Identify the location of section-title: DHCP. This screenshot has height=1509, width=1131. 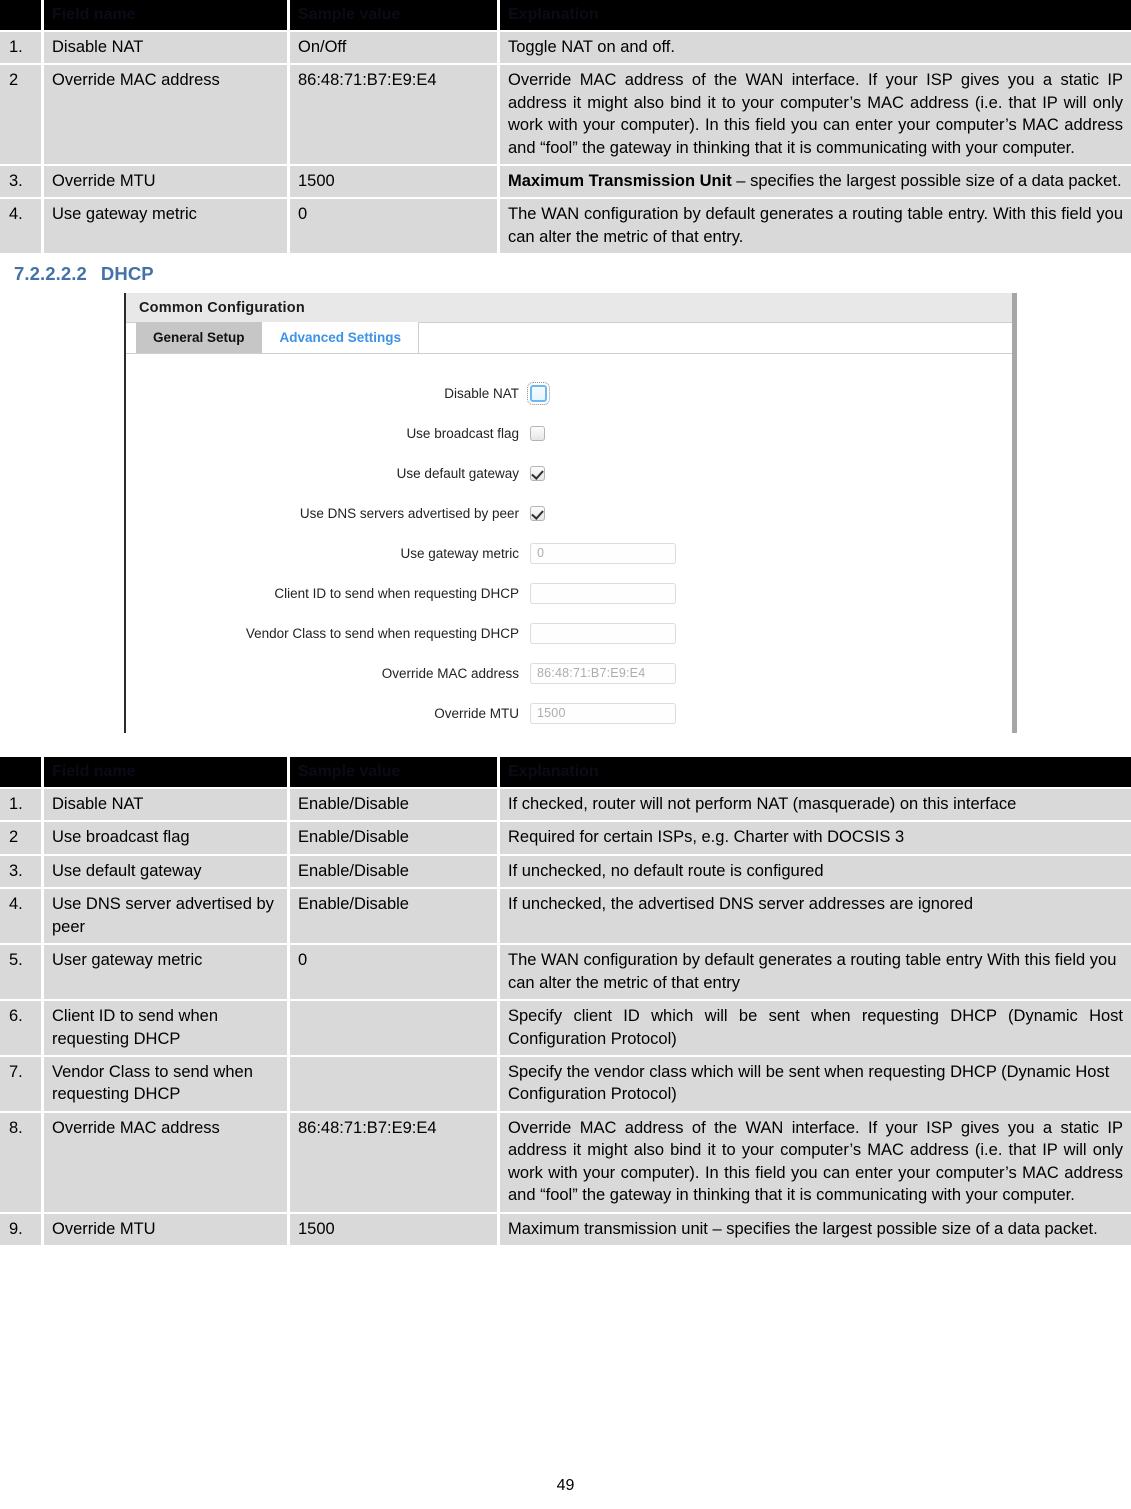
(127, 274).